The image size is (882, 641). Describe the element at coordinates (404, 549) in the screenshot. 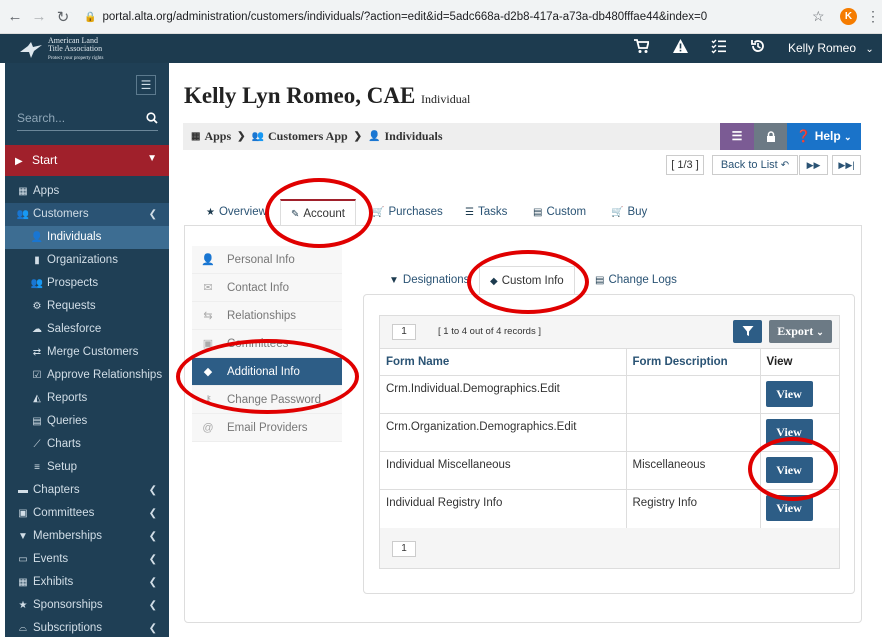

I see `footer-page-number: 1` at that location.